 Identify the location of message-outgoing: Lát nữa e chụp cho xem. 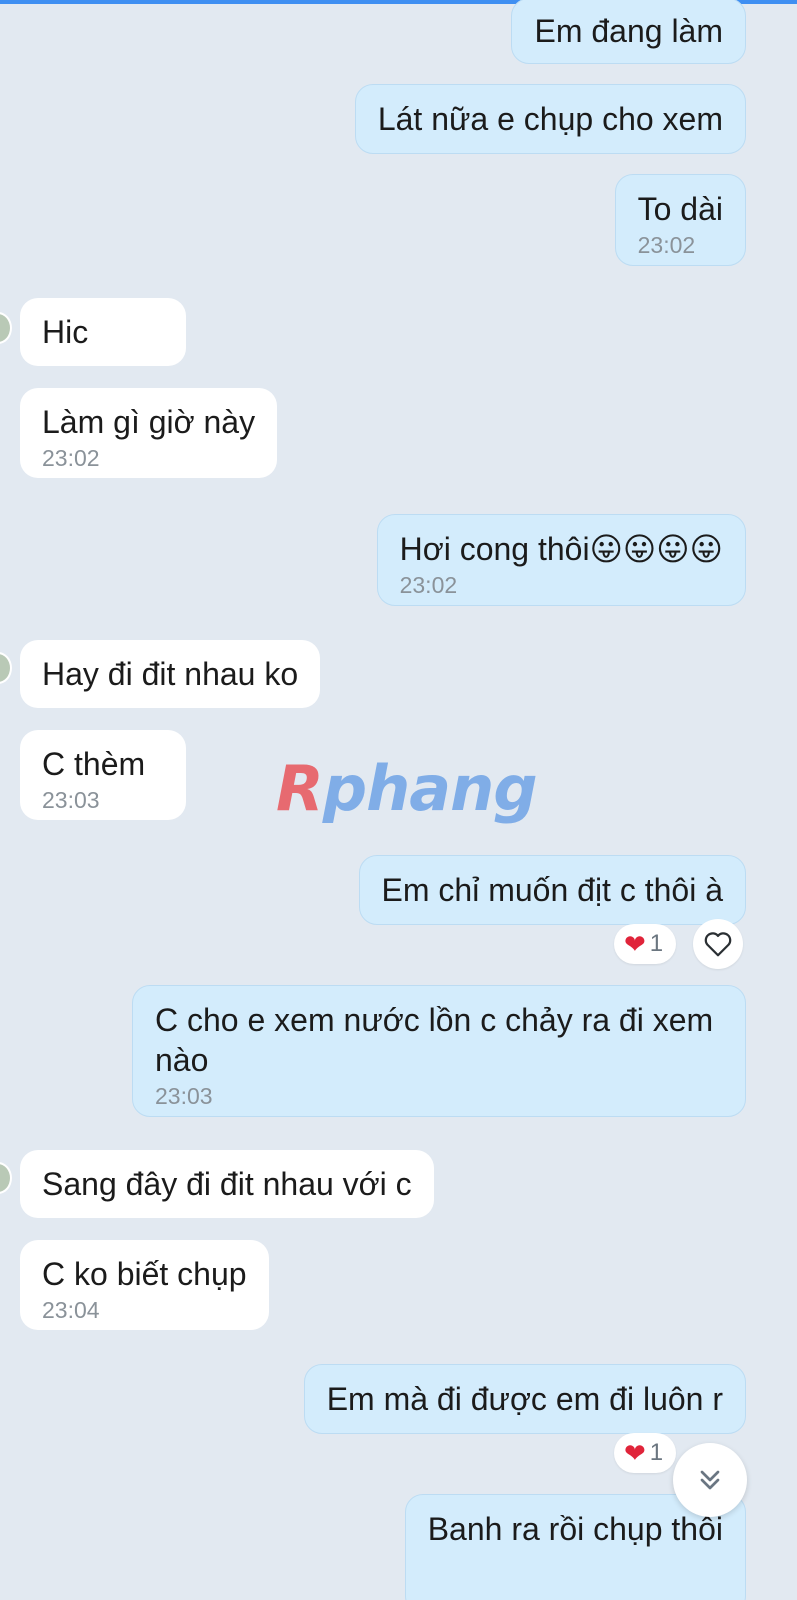
(550, 119).